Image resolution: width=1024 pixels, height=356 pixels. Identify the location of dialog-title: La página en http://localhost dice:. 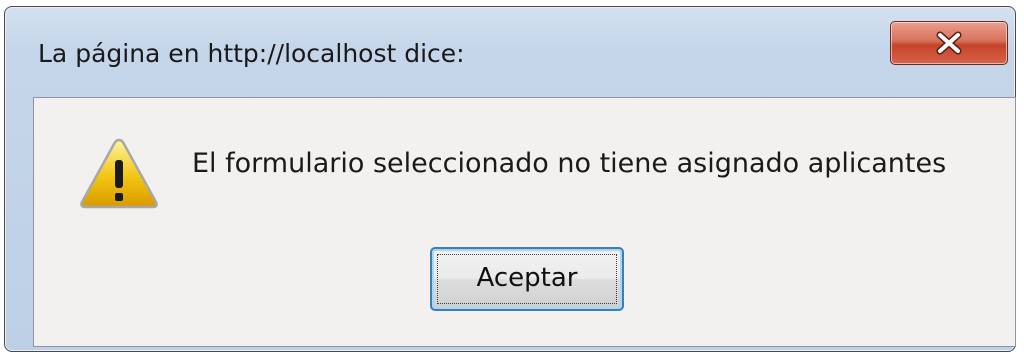
(251, 53).